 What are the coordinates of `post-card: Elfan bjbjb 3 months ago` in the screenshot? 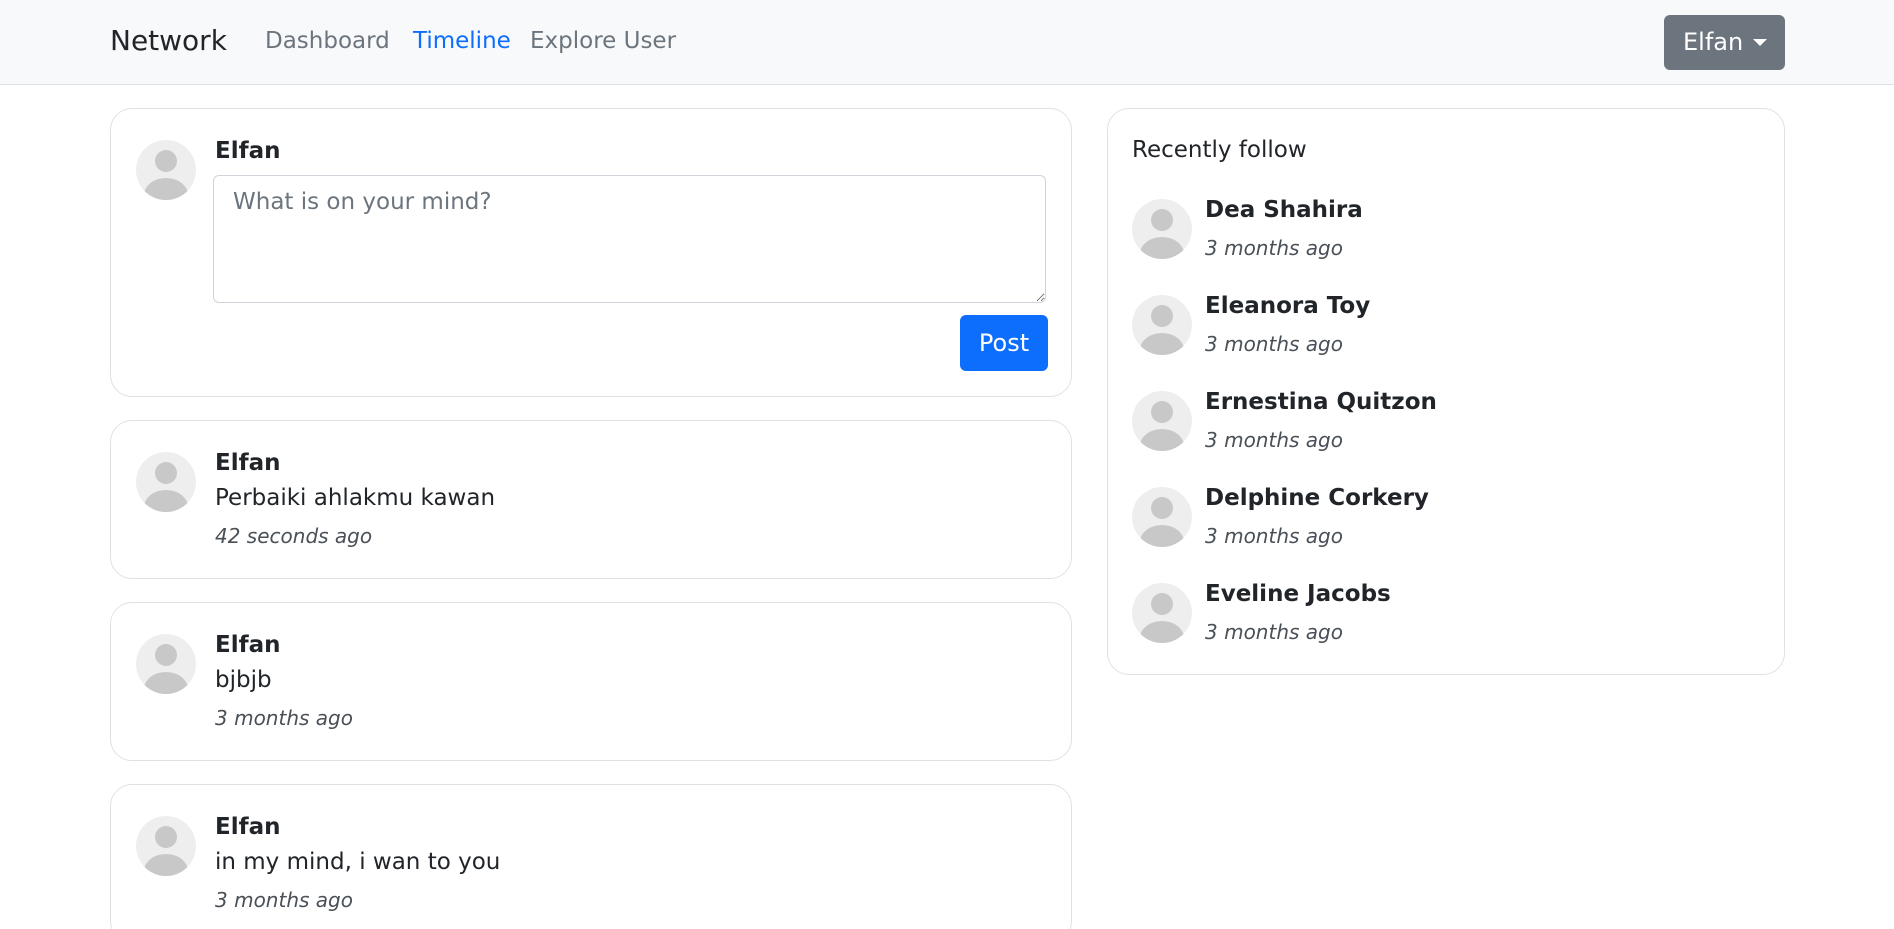 It's located at (591, 681).